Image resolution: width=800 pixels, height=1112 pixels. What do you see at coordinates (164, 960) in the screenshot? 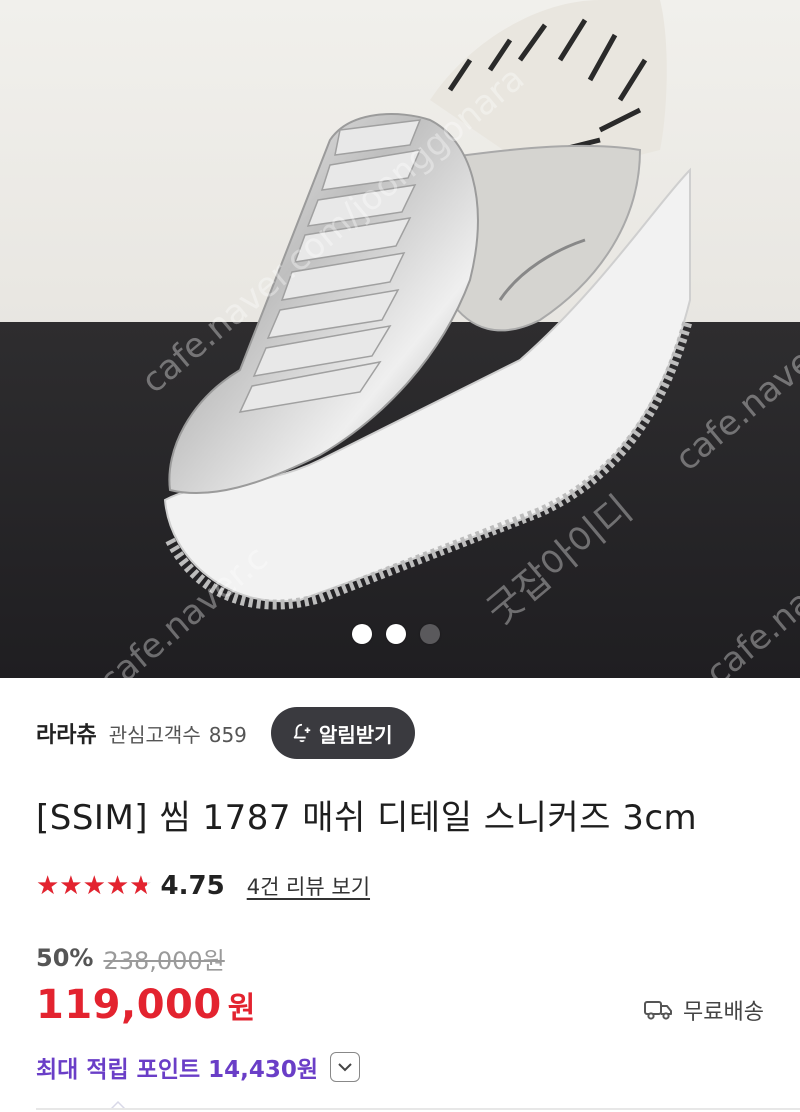
I see `original-price: 238,000원` at bounding box center [164, 960].